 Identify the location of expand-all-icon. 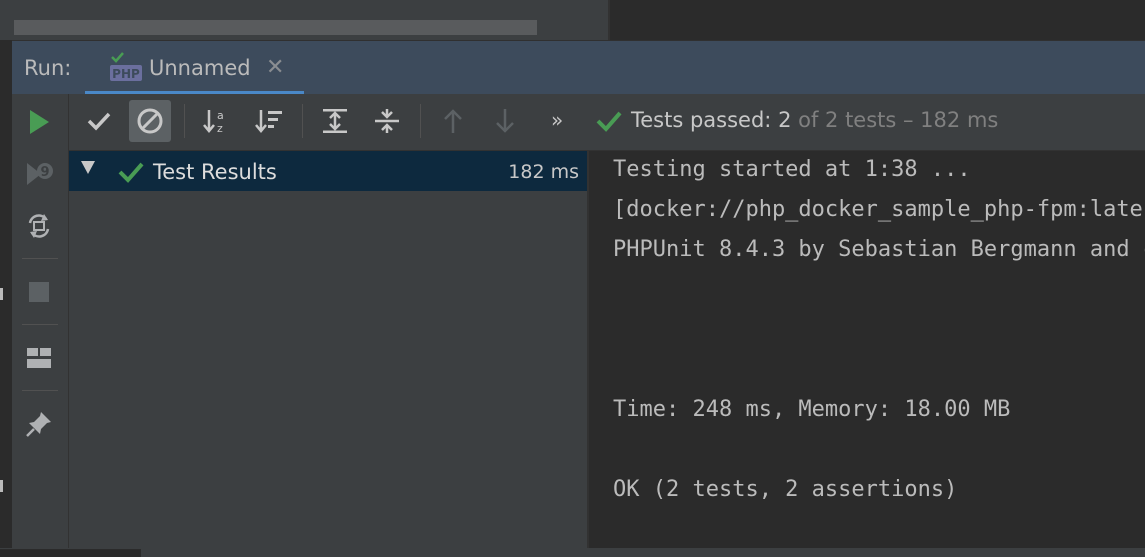
(335, 121).